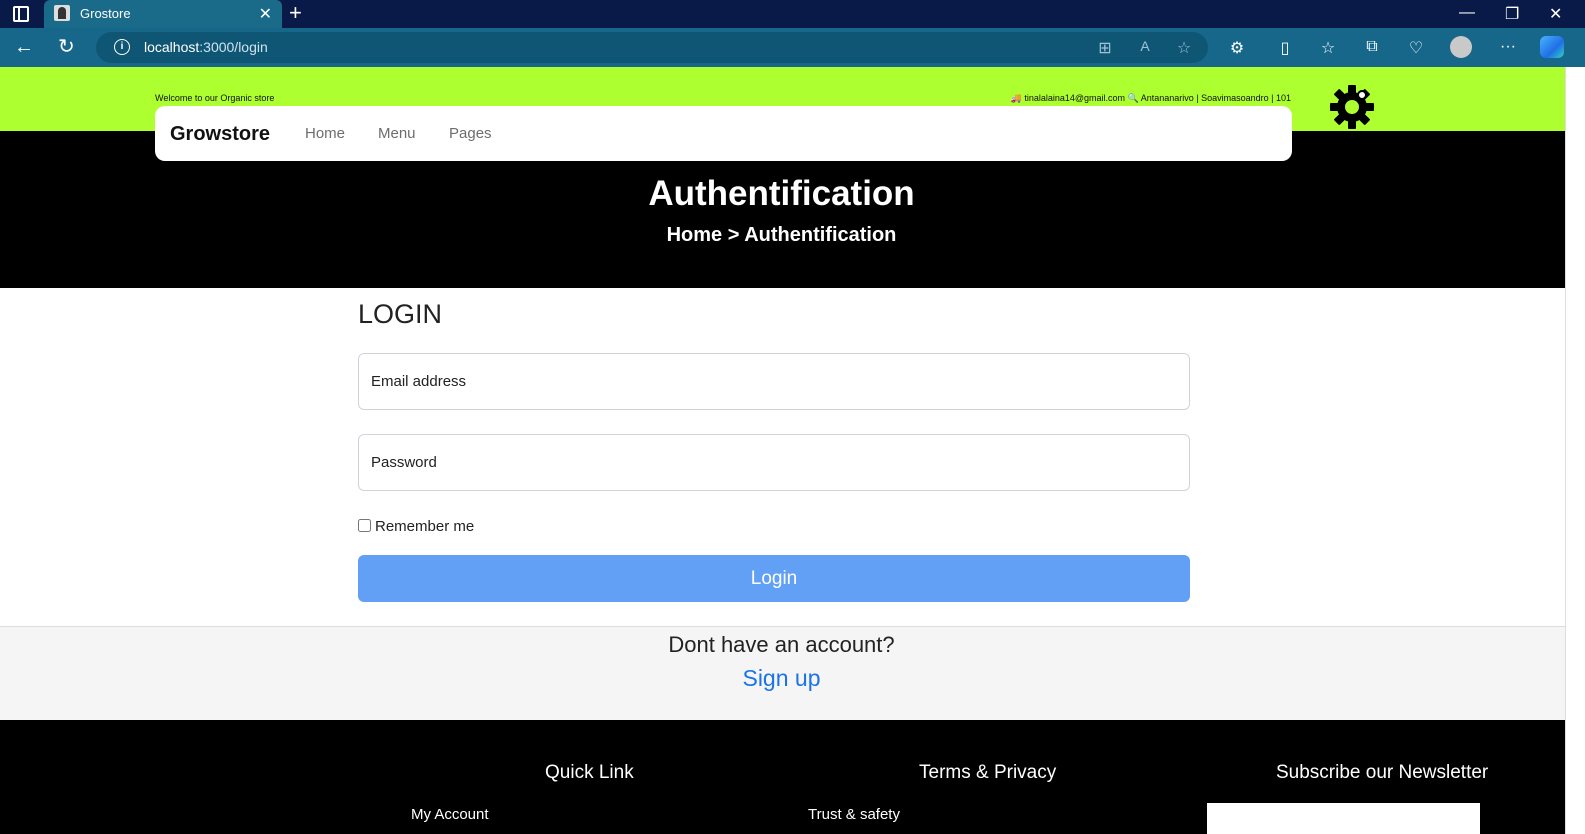 Image resolution: width=1585 pixels, height=834 pixels. What do you see at coordinates (470, 133) in the screenshot?
I see `nav-pages: Pages` at bounding box center [470, 133].